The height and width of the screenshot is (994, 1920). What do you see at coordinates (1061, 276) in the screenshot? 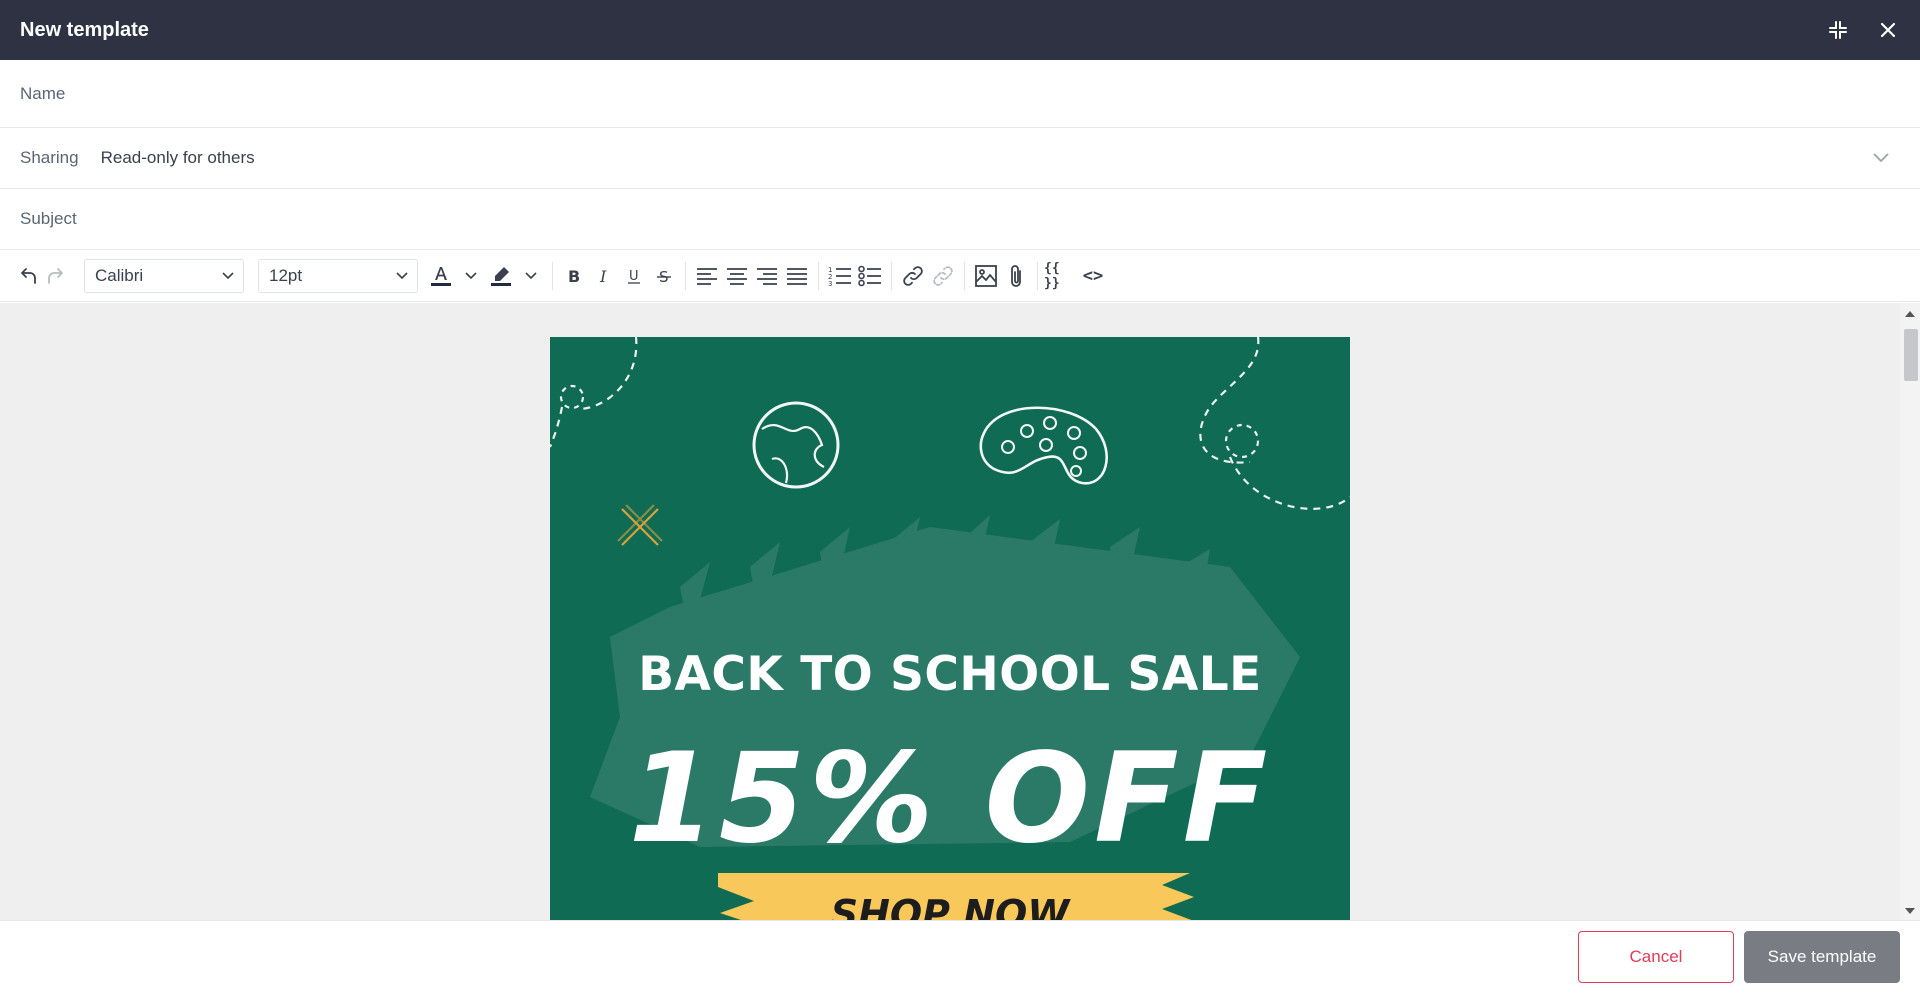
I see `variables-button: {{ }}` at bounding box center [1061, 276].